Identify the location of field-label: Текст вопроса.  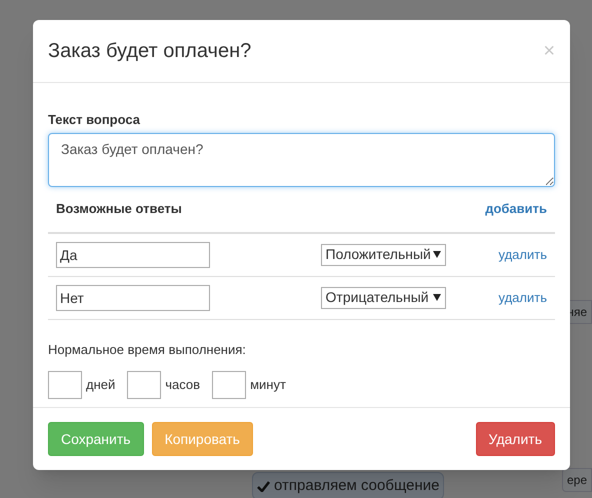
(95, 120).